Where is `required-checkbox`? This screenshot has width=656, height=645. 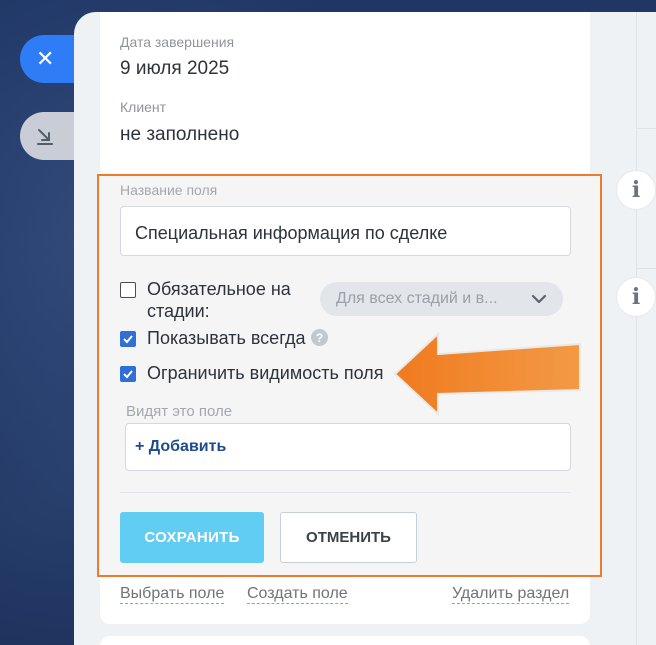 required-checkbox is located at coordinates (128, 290).